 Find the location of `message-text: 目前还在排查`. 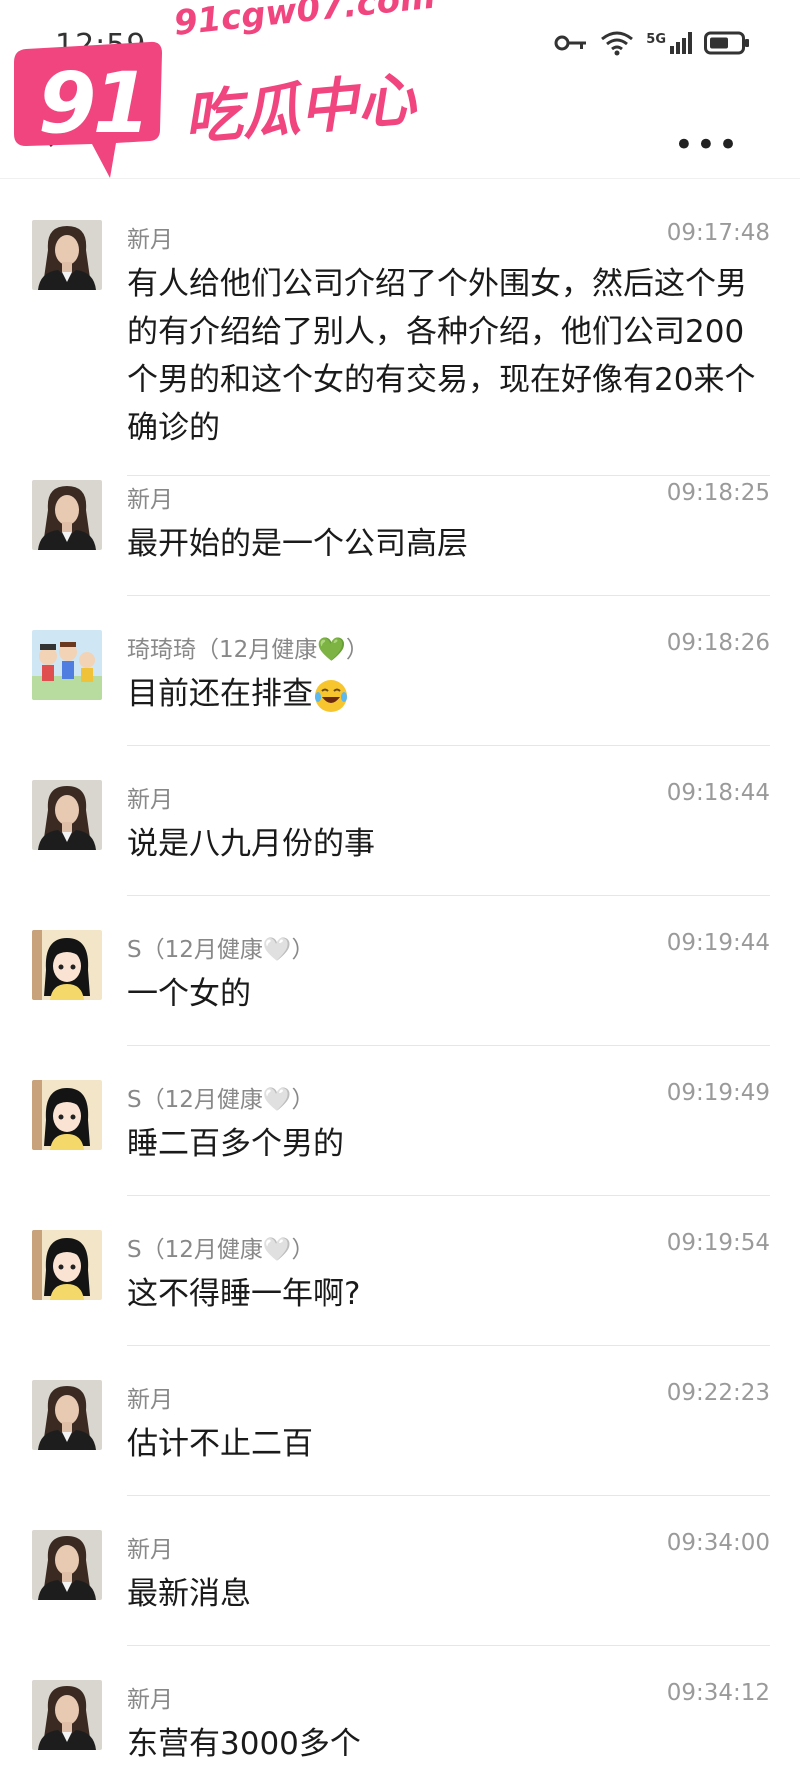

message-text: 目前还在排查 is located at coordinates (447, 694).